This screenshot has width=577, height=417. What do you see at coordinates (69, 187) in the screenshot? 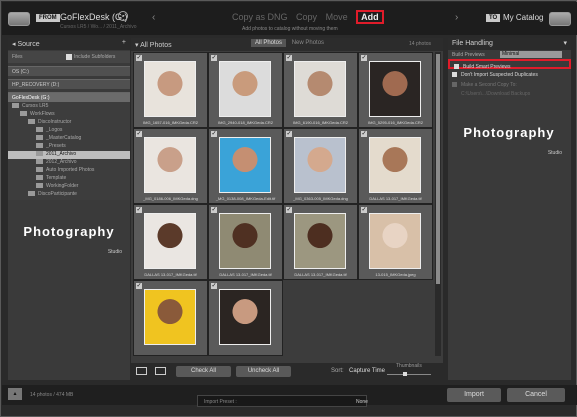
I see `folder-tree-node: WorkingFolder` at bounding box center [69, 187].